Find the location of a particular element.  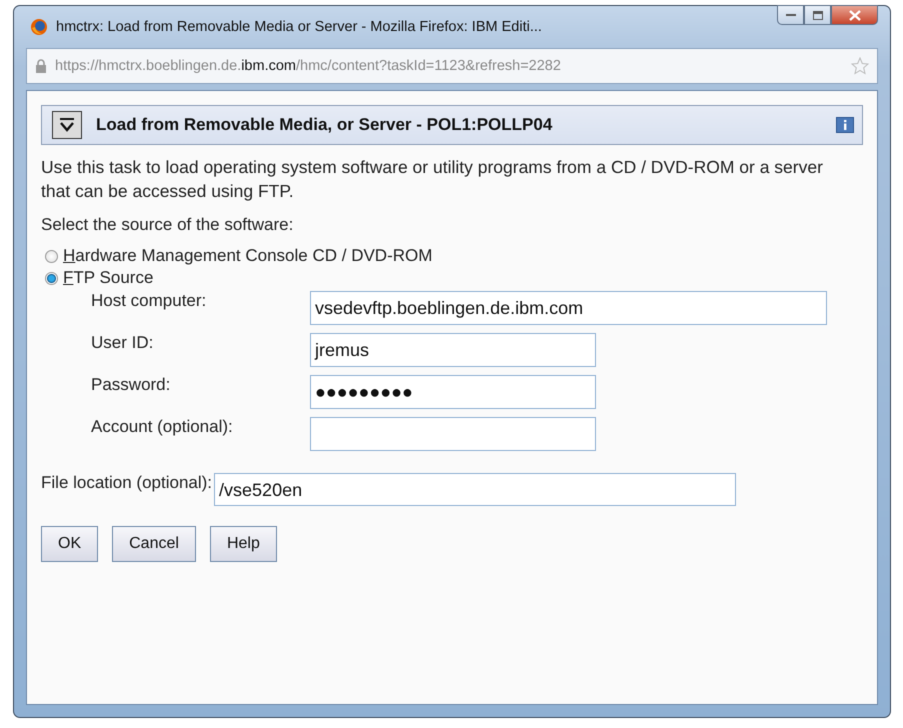

input-field: jremus is located at coordinates (453, 350).